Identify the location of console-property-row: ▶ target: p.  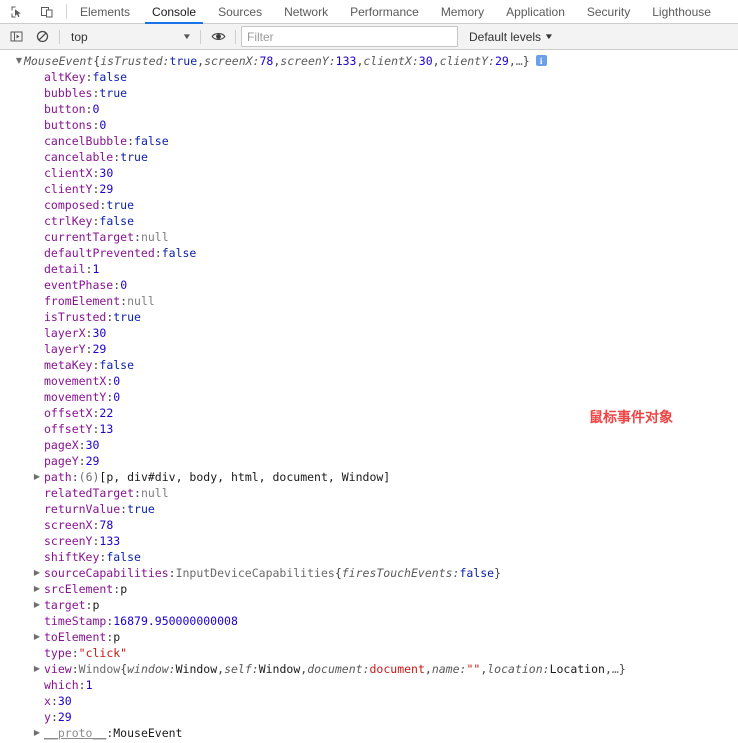
(369, 605).